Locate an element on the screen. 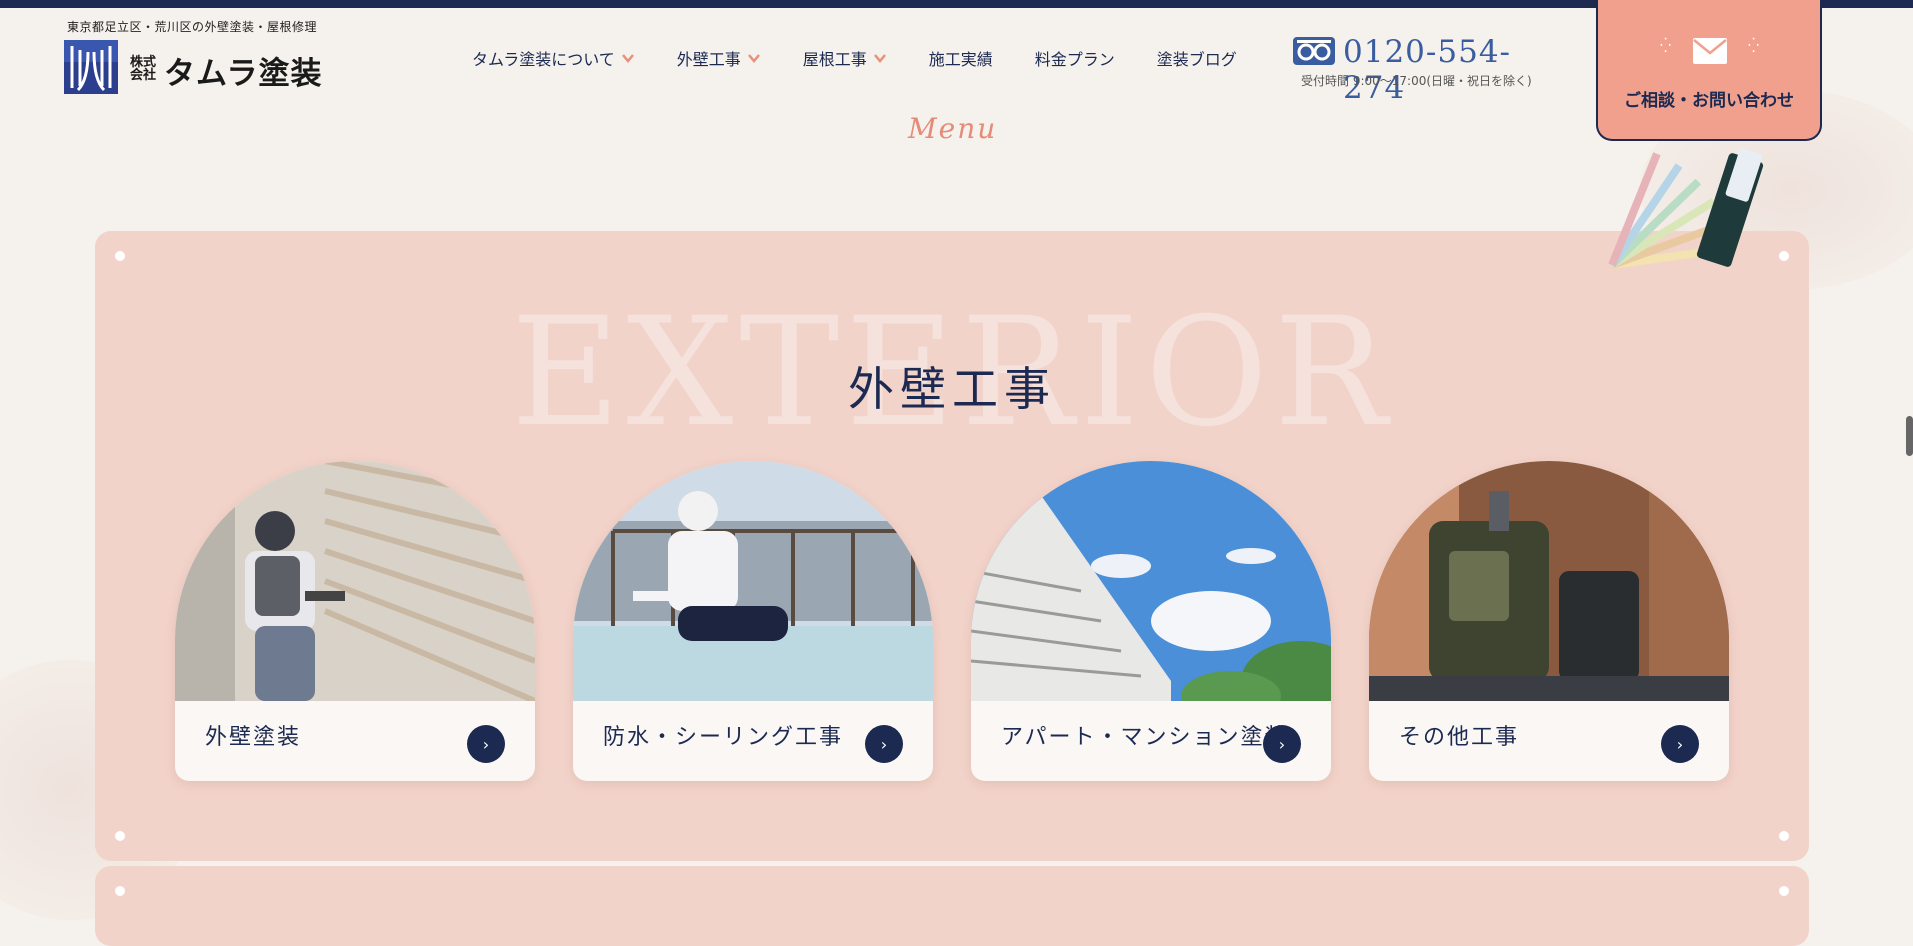 This screenshot has width=1913, height=946. phone-contact: 0120-554-274 受付時間 9:00〜17:00(日曜・祝日を除く) is located at coordinates (1423, 70).